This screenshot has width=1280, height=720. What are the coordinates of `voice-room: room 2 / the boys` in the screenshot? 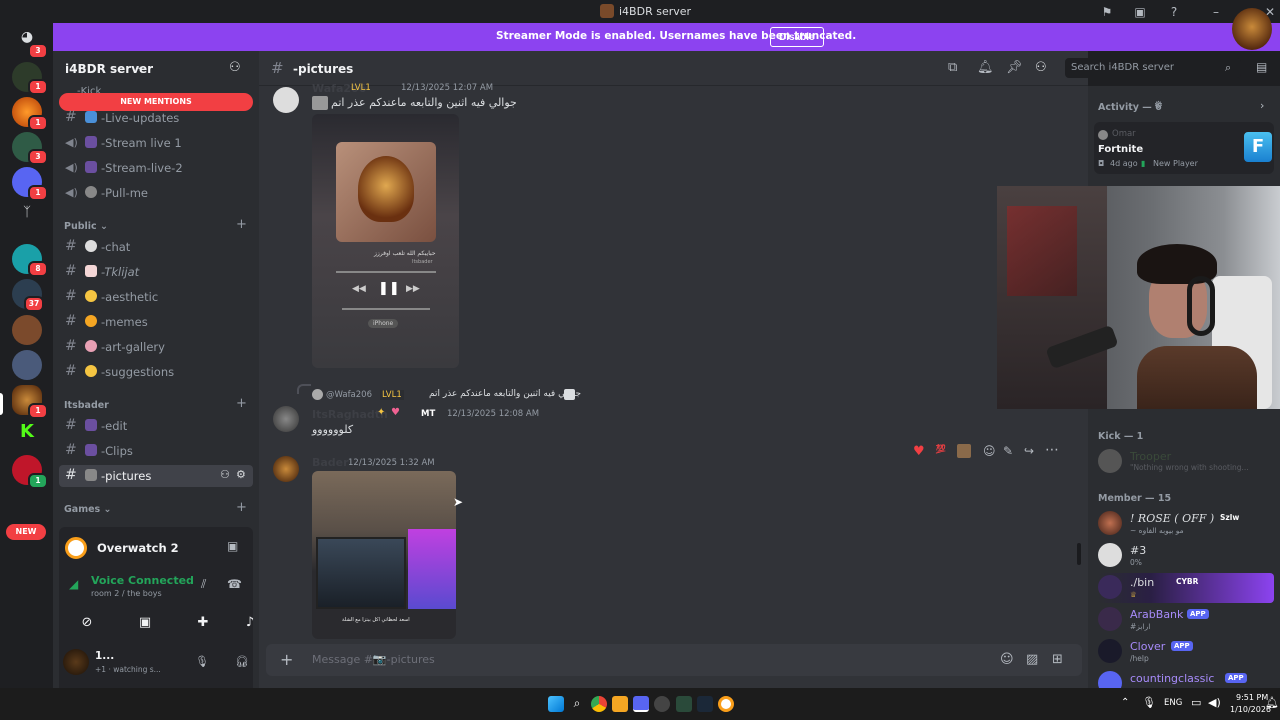 It's located at (126, 593).